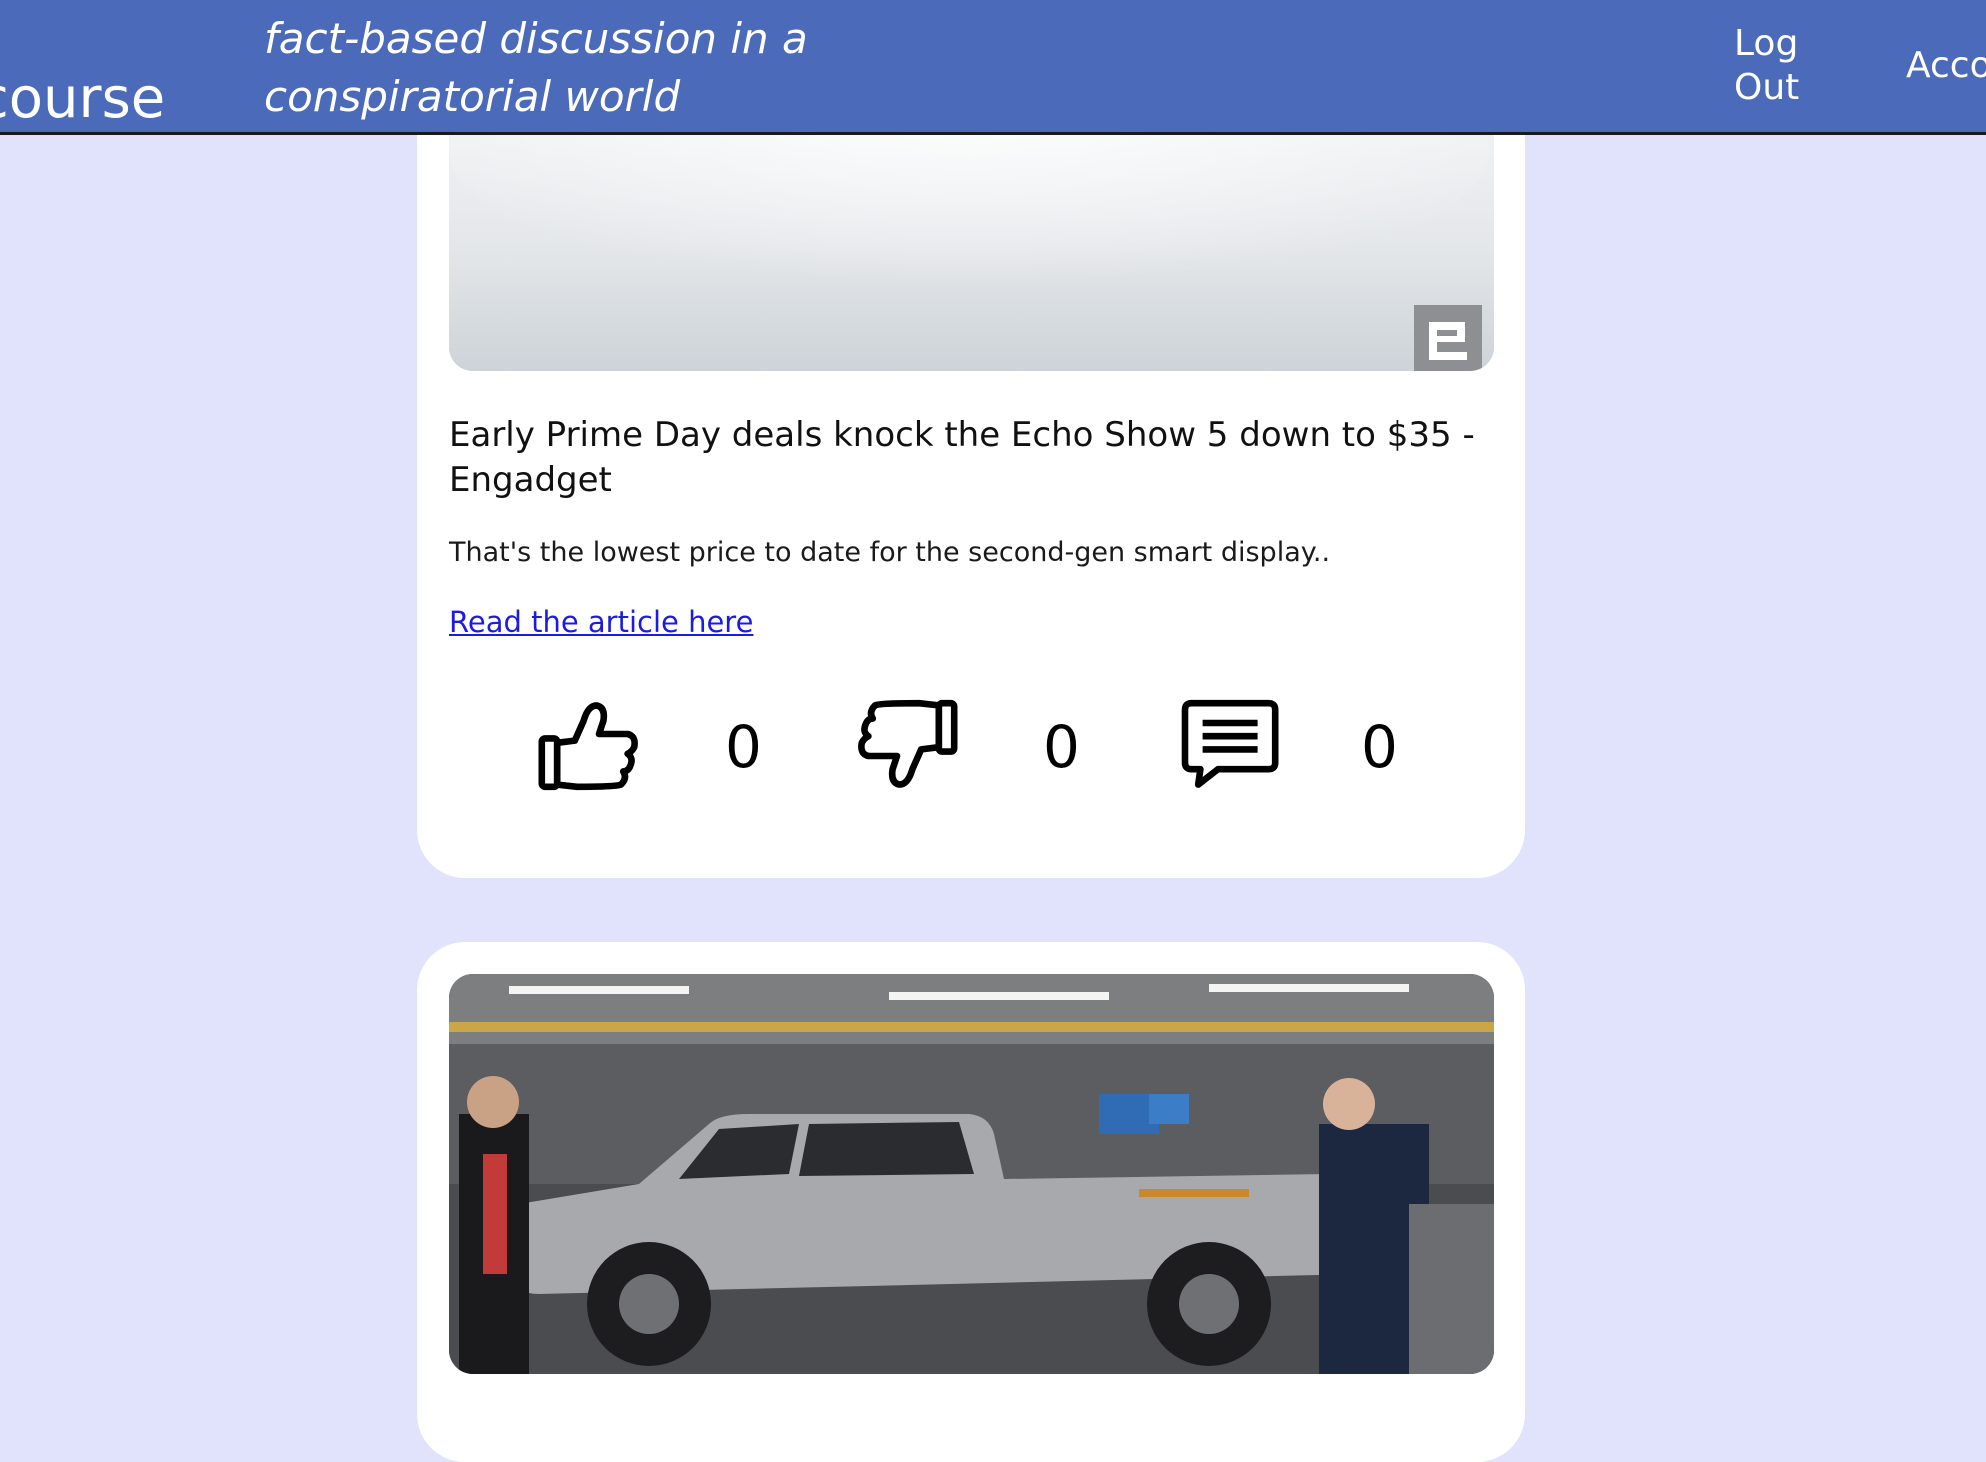  I want to click on article-image-art, so click(971, 1174).